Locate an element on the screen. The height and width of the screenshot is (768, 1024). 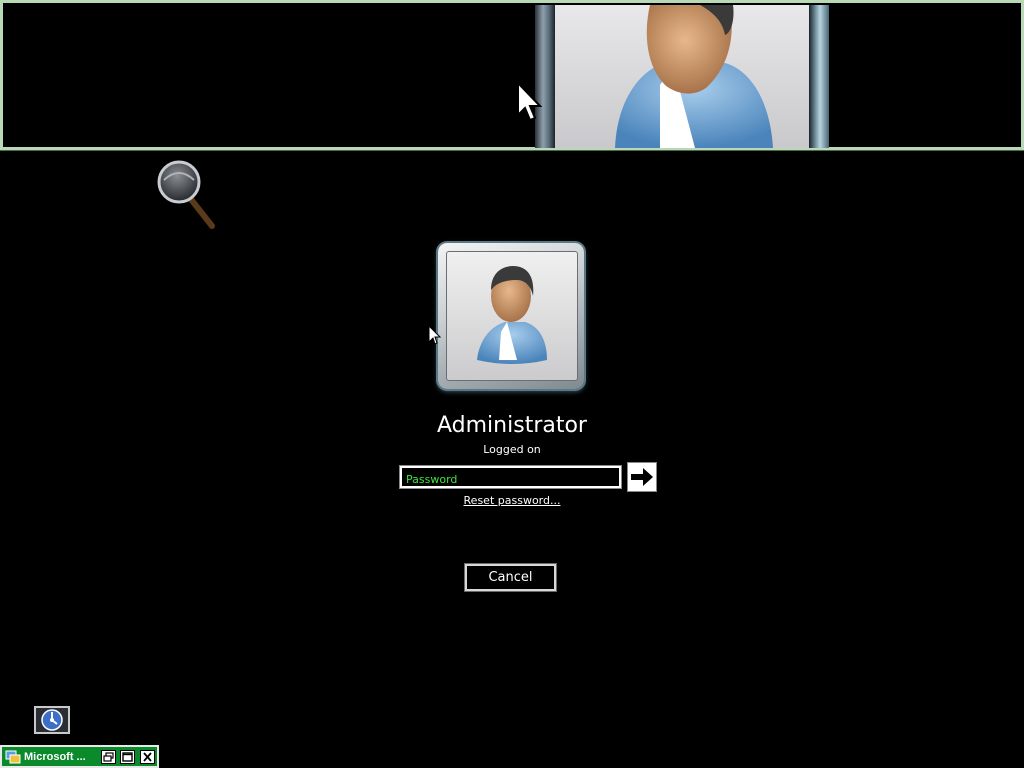
close-icon is located at coordinates (147, 757).